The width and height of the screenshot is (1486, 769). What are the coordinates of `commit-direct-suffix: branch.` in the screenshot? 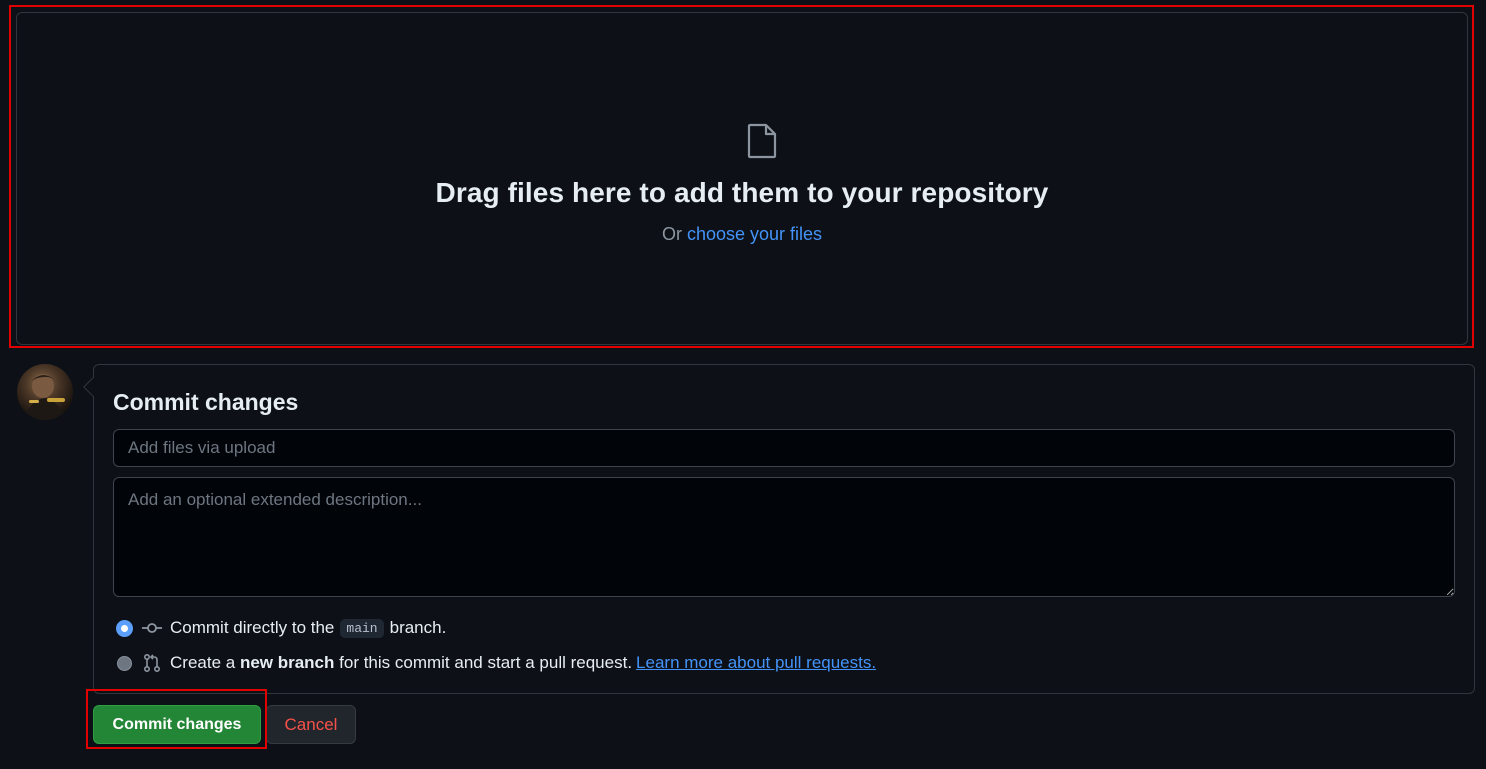 It's located at (418, 627).